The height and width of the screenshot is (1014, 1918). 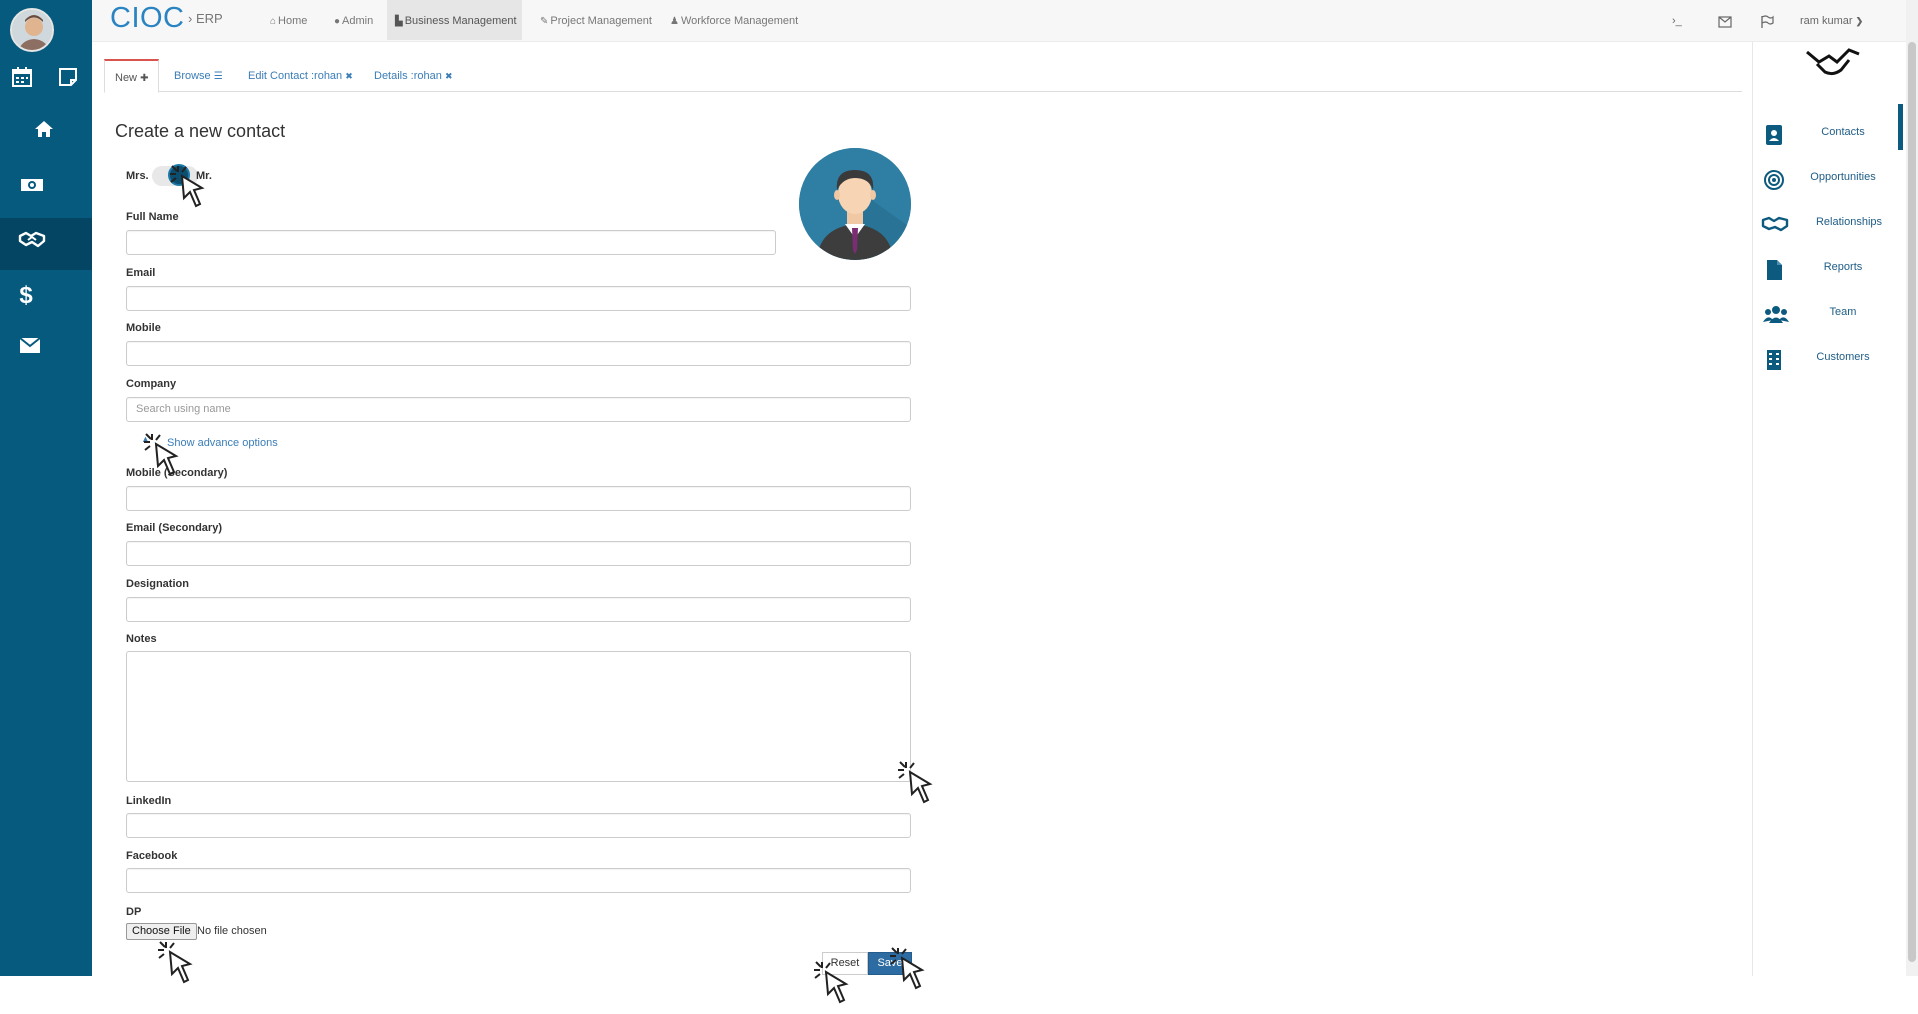 I want to click on linkedin-label: LinkedIn, so click(x=149, y=801).